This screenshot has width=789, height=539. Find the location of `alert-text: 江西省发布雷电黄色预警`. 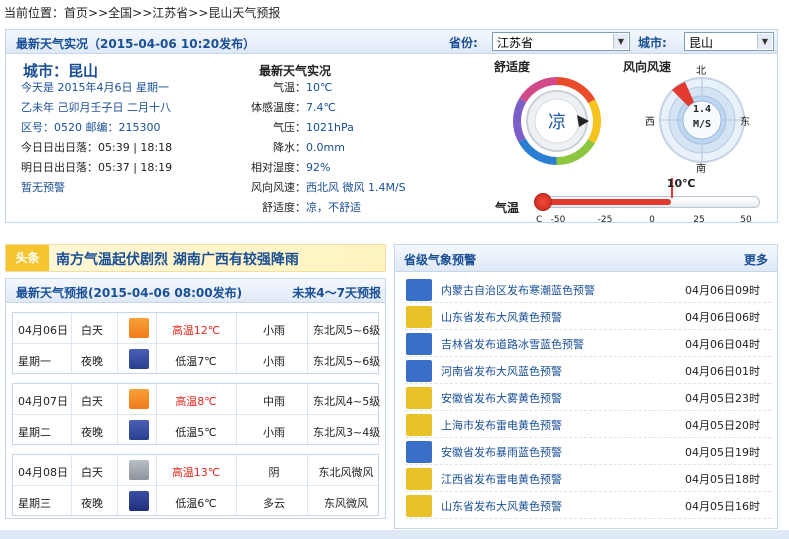

alert-text: 江西省发布雷电黄色预警 is located at coordinates (501, 479).